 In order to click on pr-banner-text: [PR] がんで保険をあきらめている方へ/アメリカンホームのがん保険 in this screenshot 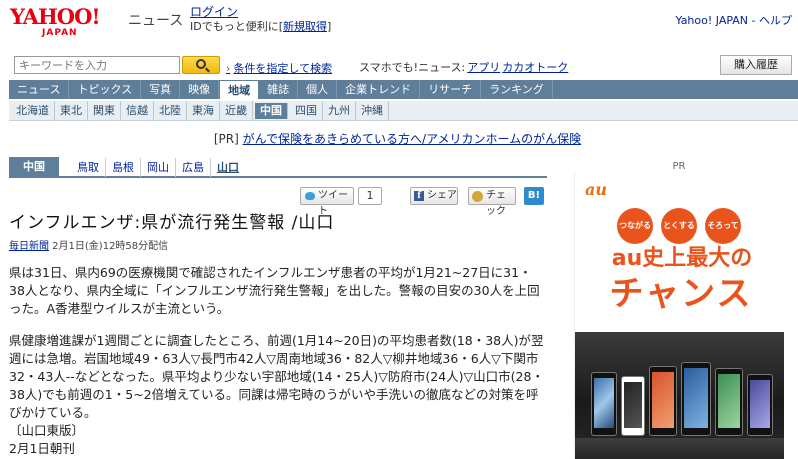, I will do `click(399, 138)`.